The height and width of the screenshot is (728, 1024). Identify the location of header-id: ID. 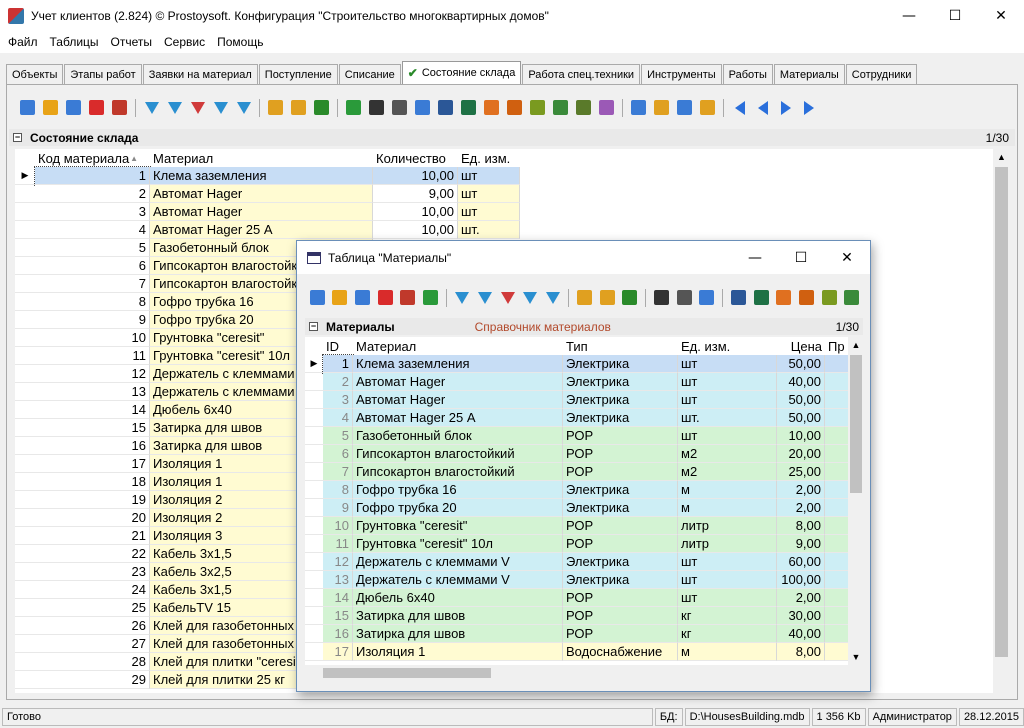
(338, 346).